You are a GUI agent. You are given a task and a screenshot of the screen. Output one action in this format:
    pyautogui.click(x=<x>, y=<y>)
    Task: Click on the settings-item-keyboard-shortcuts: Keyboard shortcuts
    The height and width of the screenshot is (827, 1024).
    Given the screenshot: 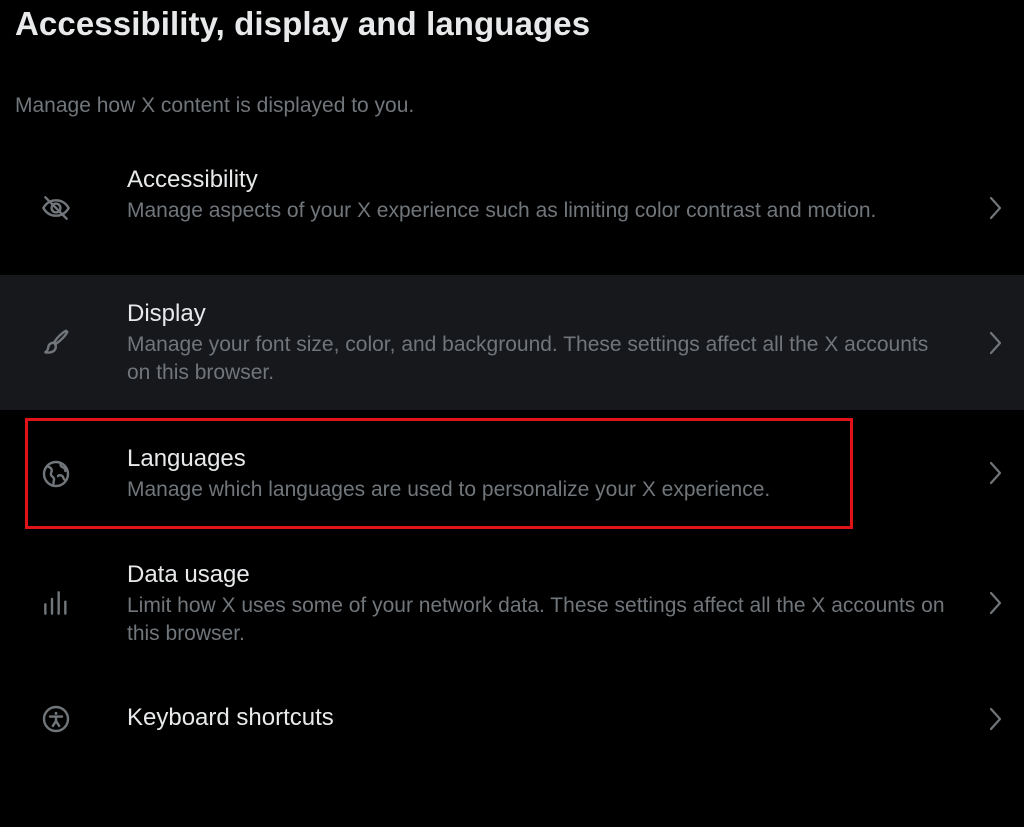 What is the action you would take?
    pyautogui.click(x=512, y=730)
    